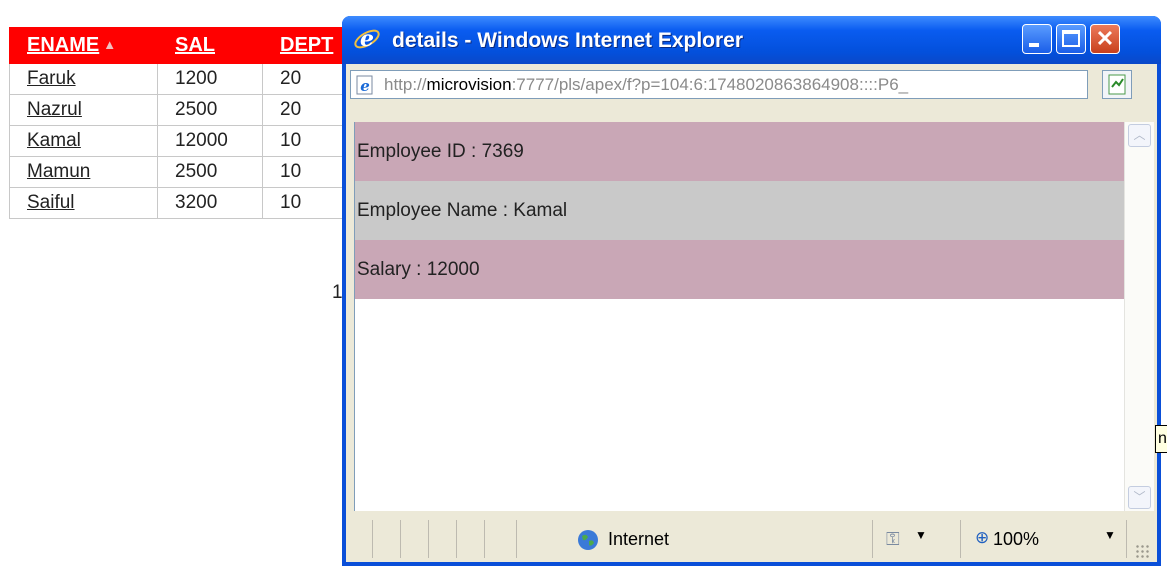  What do you see at coordinates (893, 539) in the screenshot?
I see `security-icon: ⚿` at bounding box center [893, 539].